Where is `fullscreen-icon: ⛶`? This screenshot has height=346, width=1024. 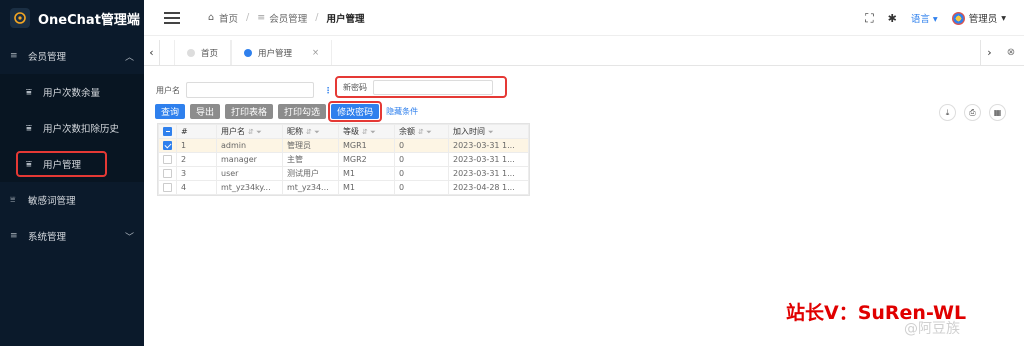
fullscreen-icon: ⛶ is located at coordinates (869, 18).